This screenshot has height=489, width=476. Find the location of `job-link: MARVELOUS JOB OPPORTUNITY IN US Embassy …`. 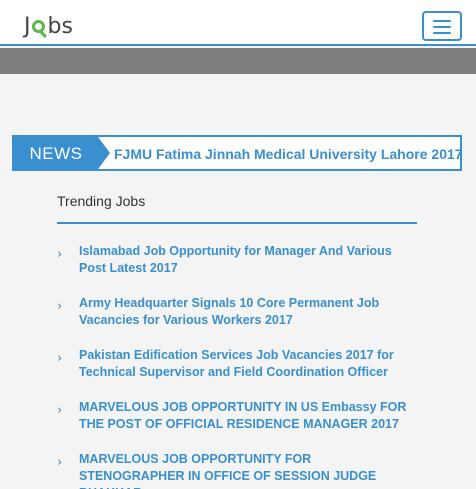

job-link: MARVELOUS JOB OPPORTUNITY IN US Embassy … is located at coordinates (248, 416).